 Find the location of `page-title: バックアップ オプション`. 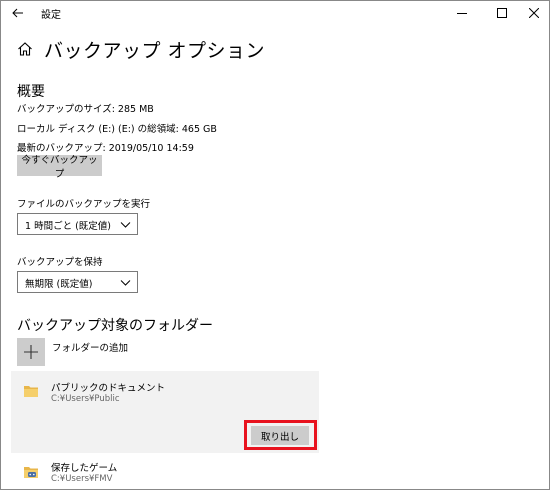

page-title: バックアップ オプション is located at coordinates (155, 51).